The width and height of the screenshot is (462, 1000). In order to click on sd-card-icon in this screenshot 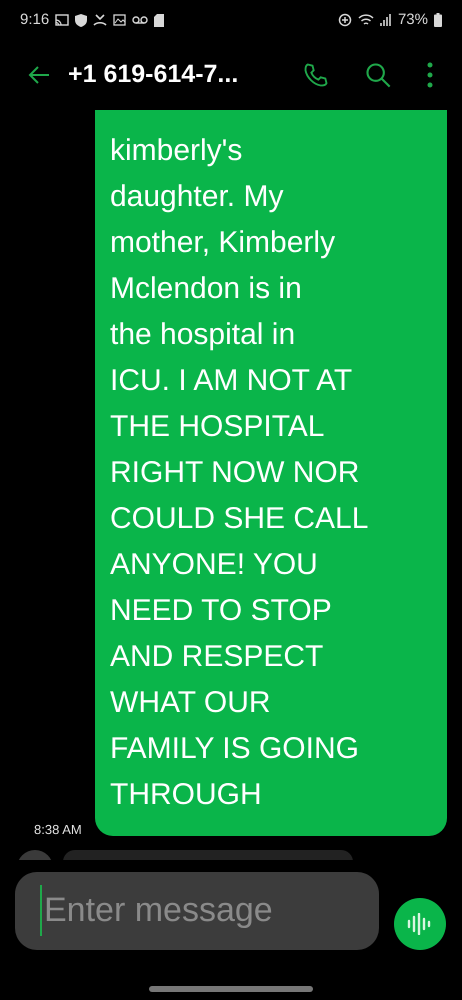, I will do `click(159, 20)`.